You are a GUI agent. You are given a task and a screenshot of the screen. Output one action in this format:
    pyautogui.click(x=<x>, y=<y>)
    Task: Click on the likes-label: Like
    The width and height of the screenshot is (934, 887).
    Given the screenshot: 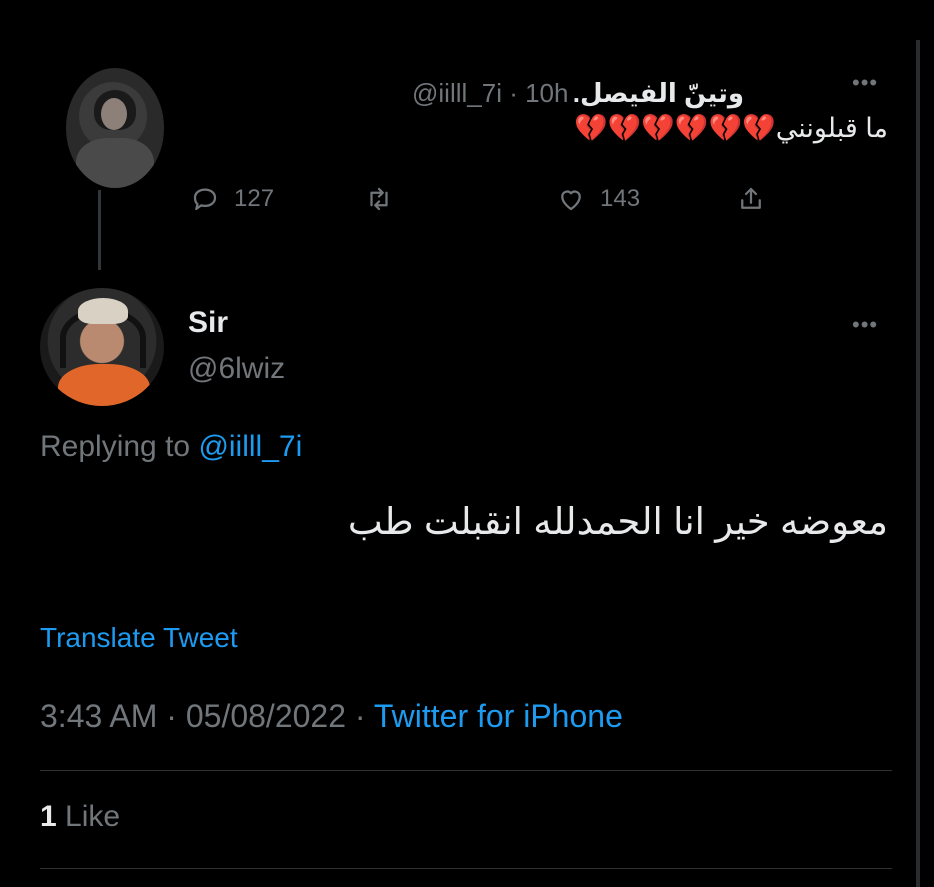 What is the action you would take?
    pyautogui.click(x=93, y=816)
    